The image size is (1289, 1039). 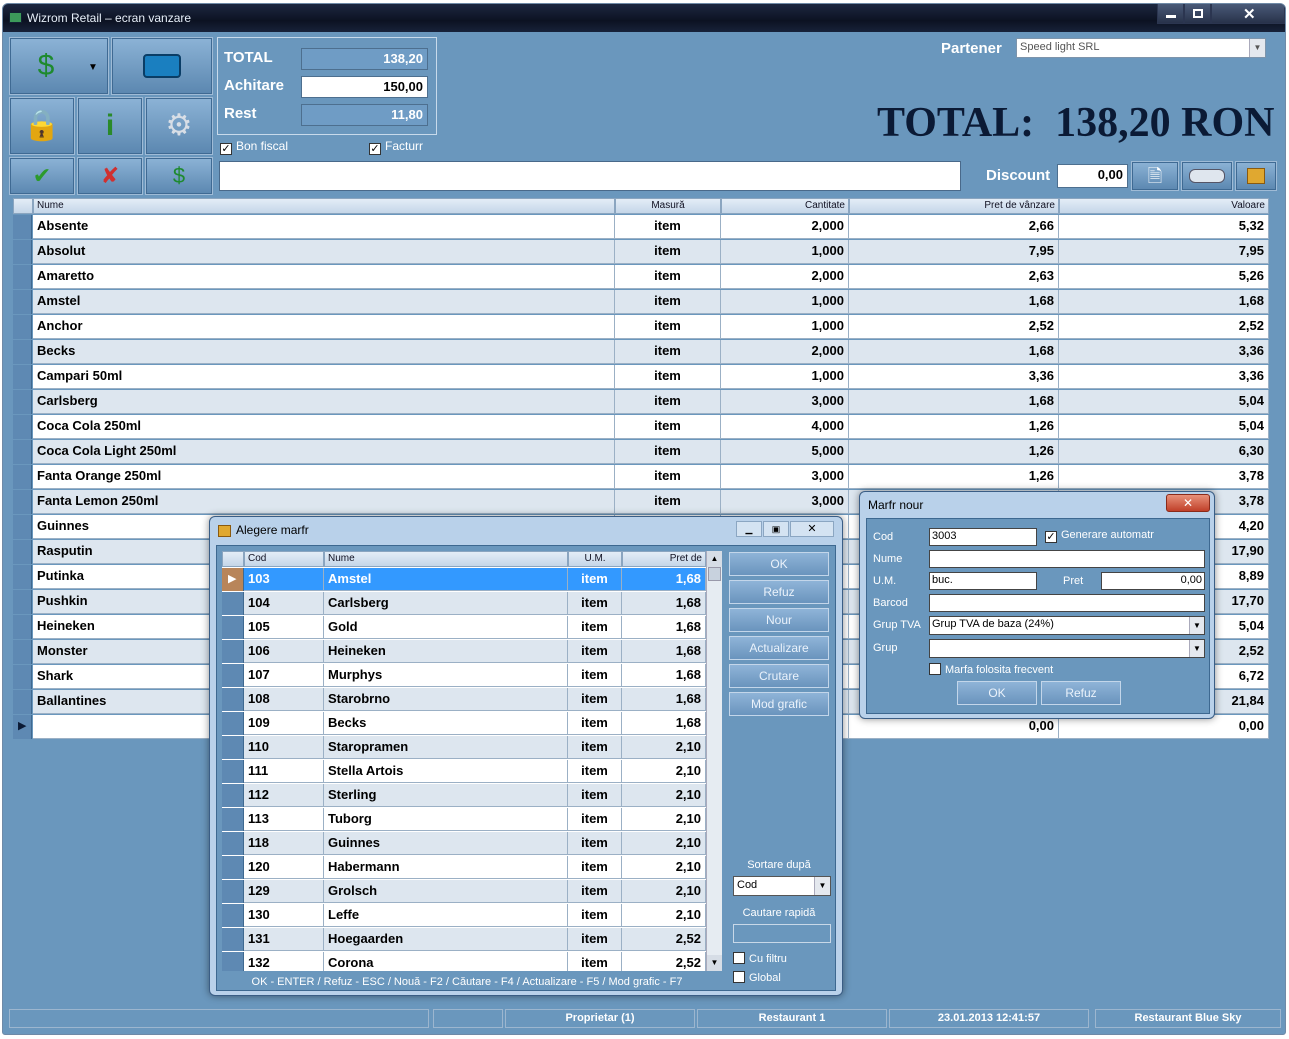 What do you see at coordinates (446, 675) in the screenshot?
I see `cell-nume: Murphys` at bounding box center [446, 675].